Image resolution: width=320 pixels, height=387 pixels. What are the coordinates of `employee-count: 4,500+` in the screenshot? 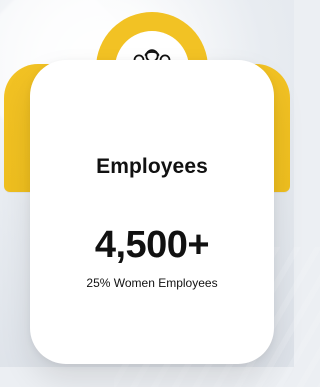 It's located at (152, 245).